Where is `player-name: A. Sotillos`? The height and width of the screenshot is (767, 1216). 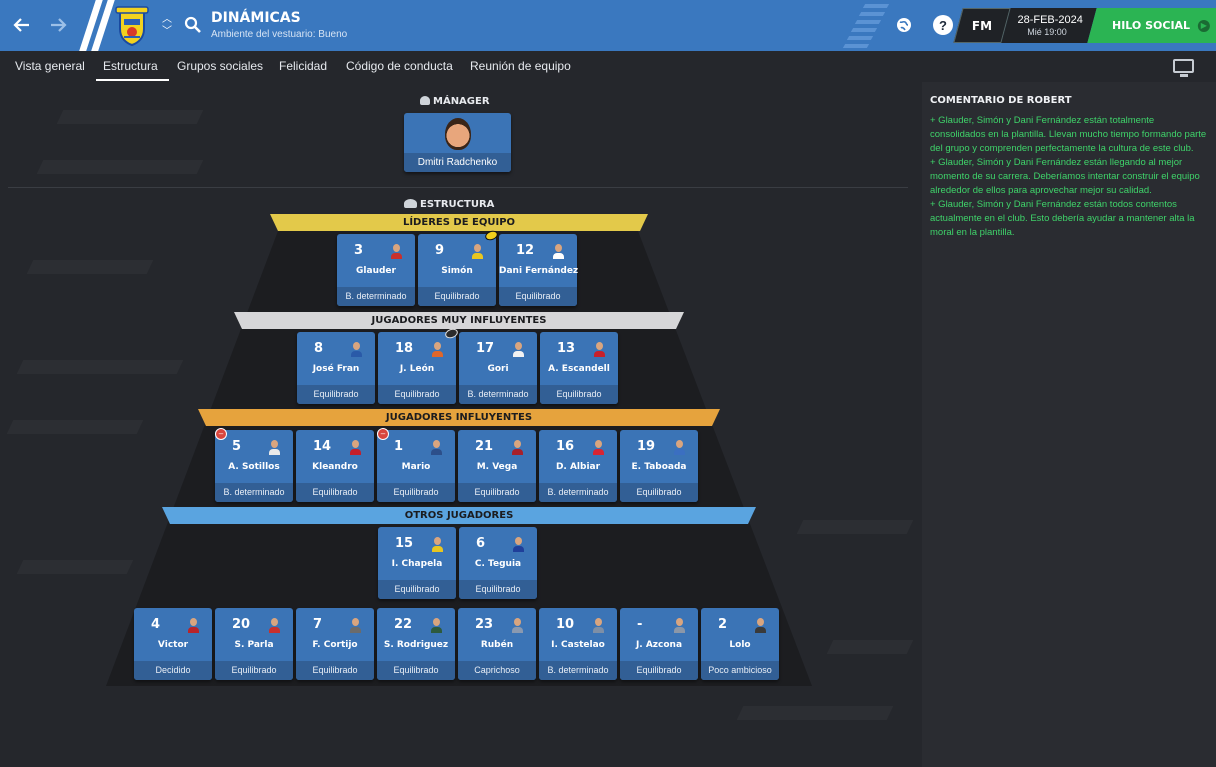
player-name: A. Sotillos is located at coordinates (254, 467).